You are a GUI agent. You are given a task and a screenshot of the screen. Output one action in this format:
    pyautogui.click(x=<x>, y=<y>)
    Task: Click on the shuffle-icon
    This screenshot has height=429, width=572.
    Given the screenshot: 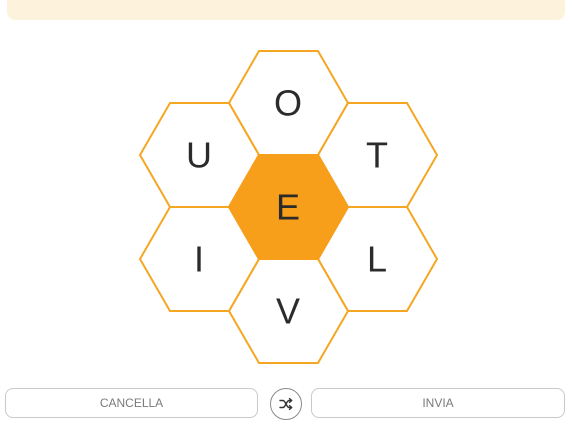 What is the action you would take?
    pyautogui.click(x=286, y=404)
    